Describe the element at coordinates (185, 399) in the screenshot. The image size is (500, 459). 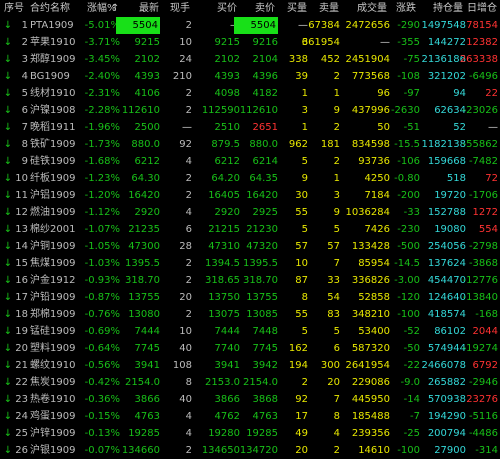
I see `cell-lot: 40` at that location.